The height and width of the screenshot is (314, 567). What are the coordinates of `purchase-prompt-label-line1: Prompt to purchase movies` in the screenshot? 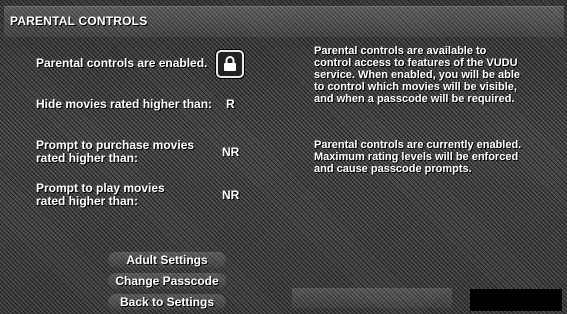 It's located at (115, 145).